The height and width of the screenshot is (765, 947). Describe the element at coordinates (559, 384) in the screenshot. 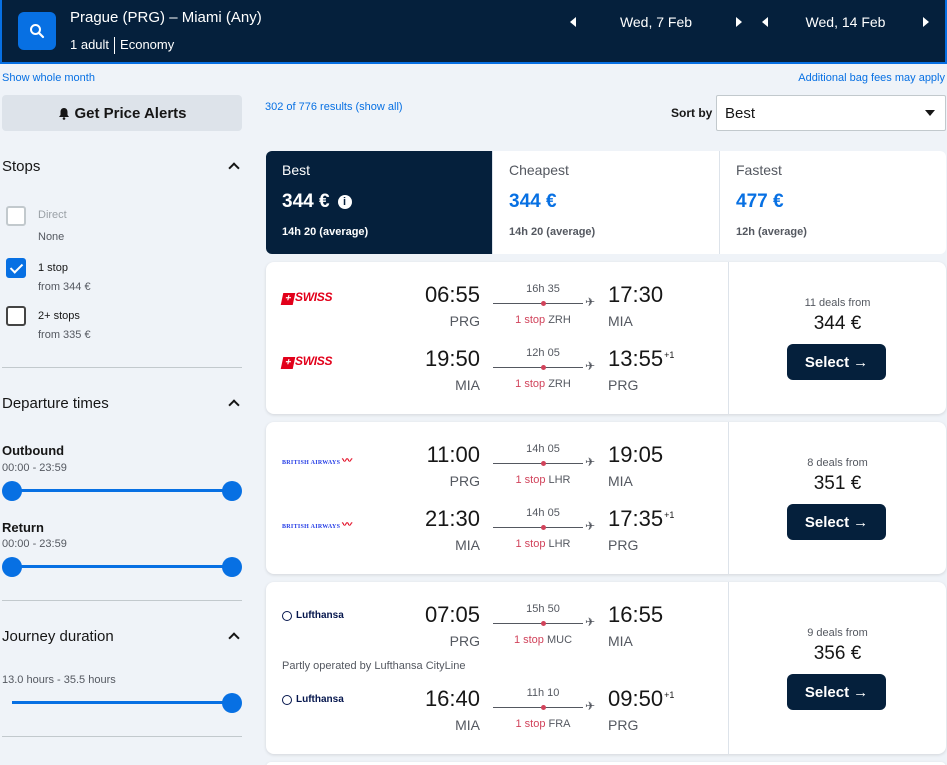

I see `stop-airport: ZRH` at that location.